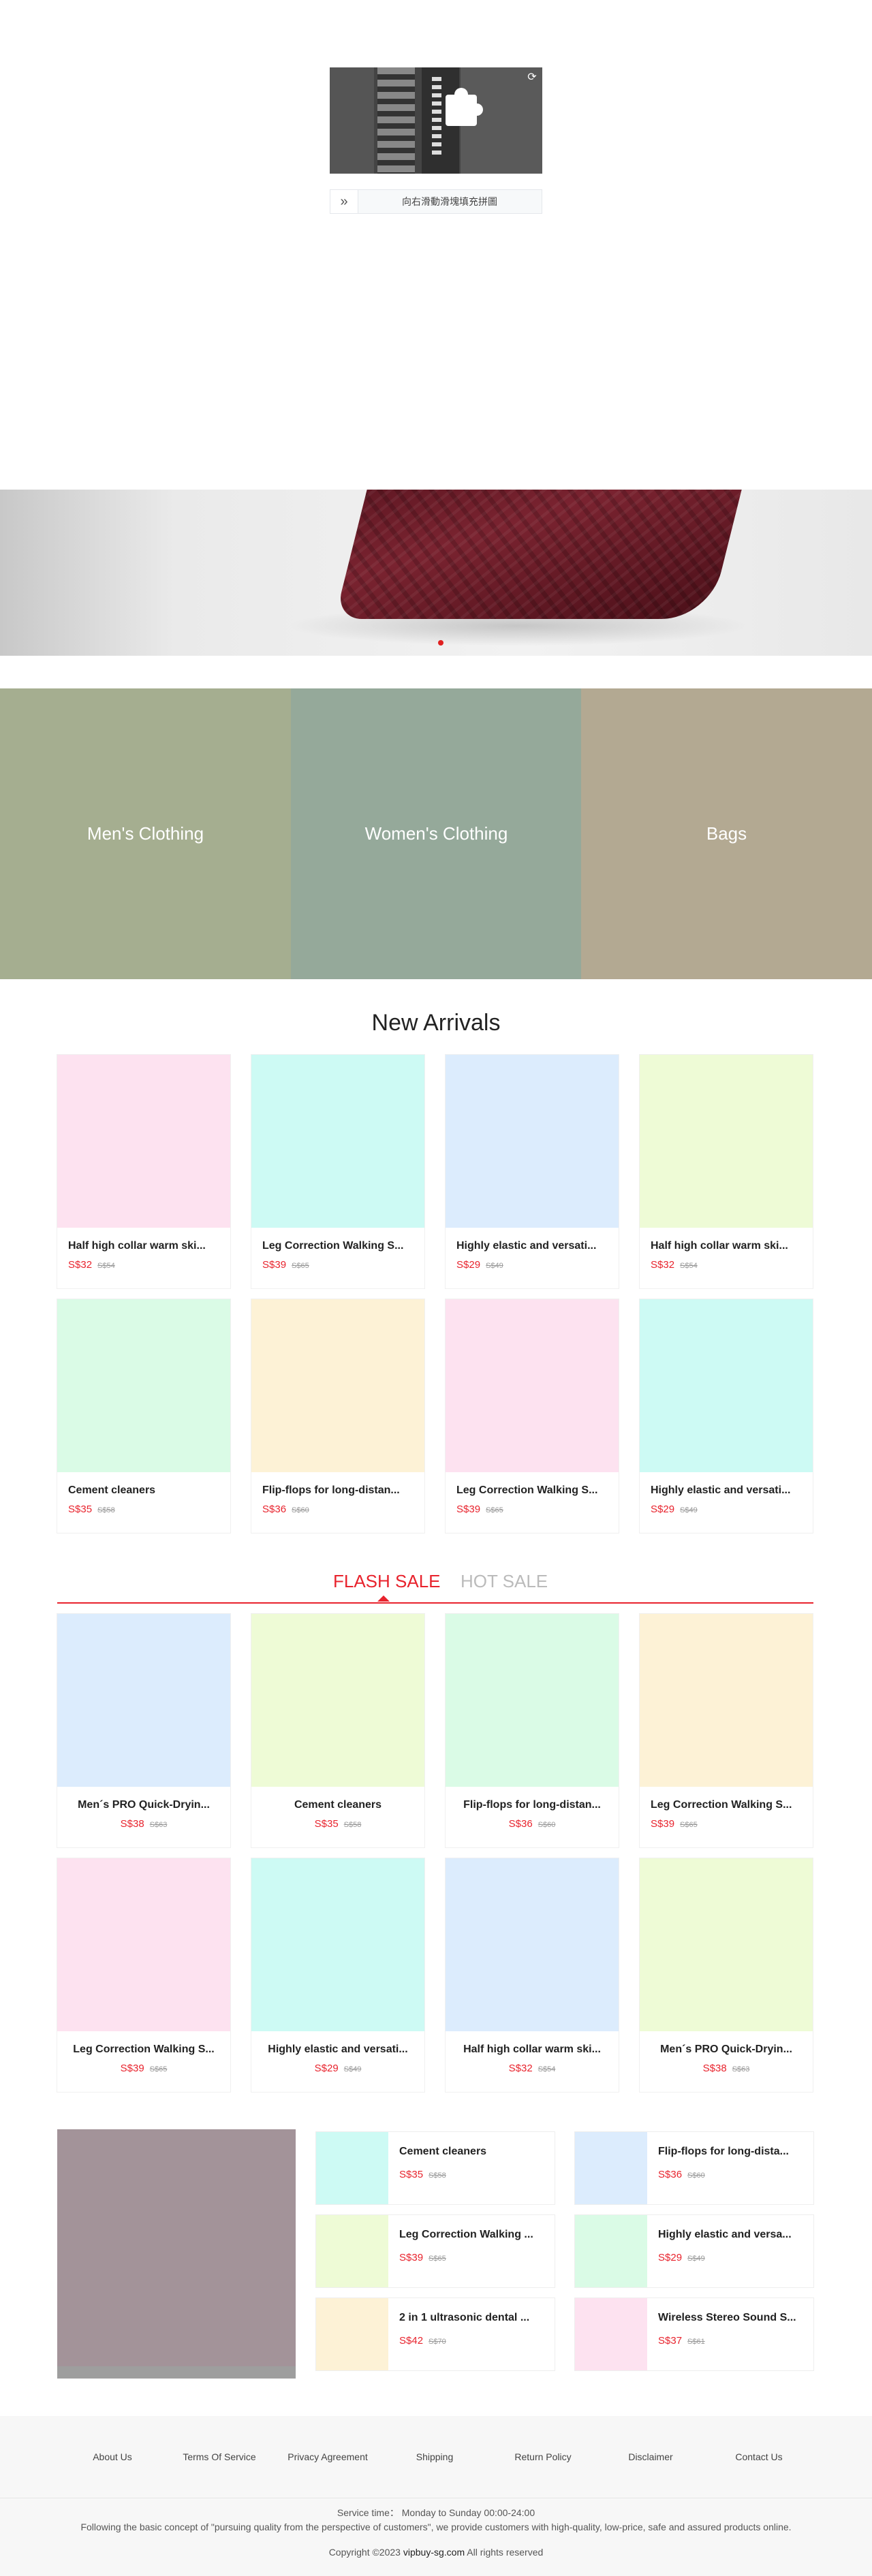  What do you see at coordinates (436, 833) in the screenshot?
I see `category-tile: Women's Clothing` at bounding box center [436, 833].